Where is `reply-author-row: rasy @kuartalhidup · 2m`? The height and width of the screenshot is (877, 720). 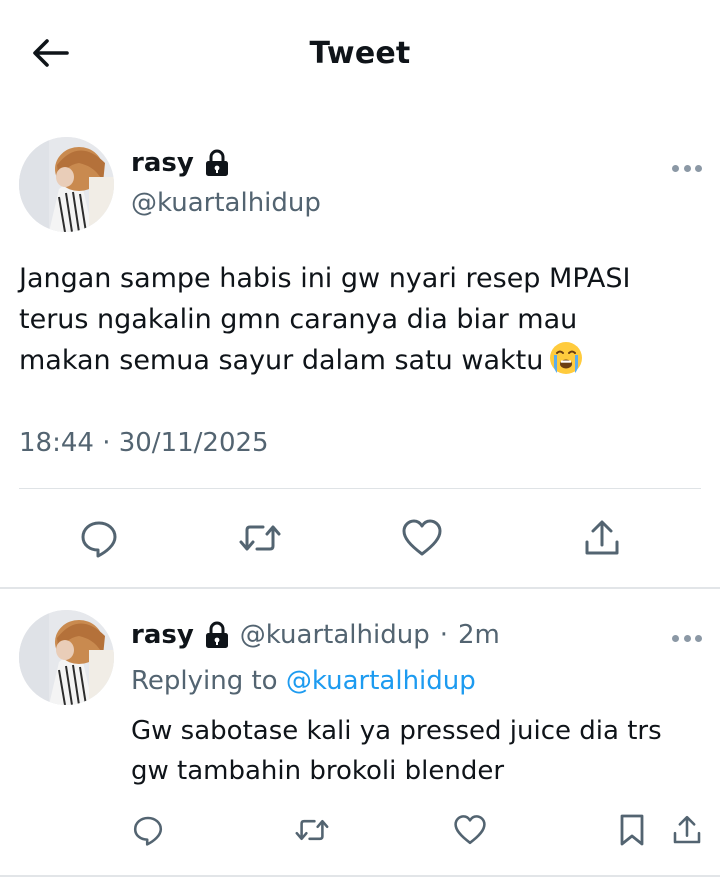
reply-author-row: rasy @kuartalhidup · 2m is located at coordinates (315, 635).